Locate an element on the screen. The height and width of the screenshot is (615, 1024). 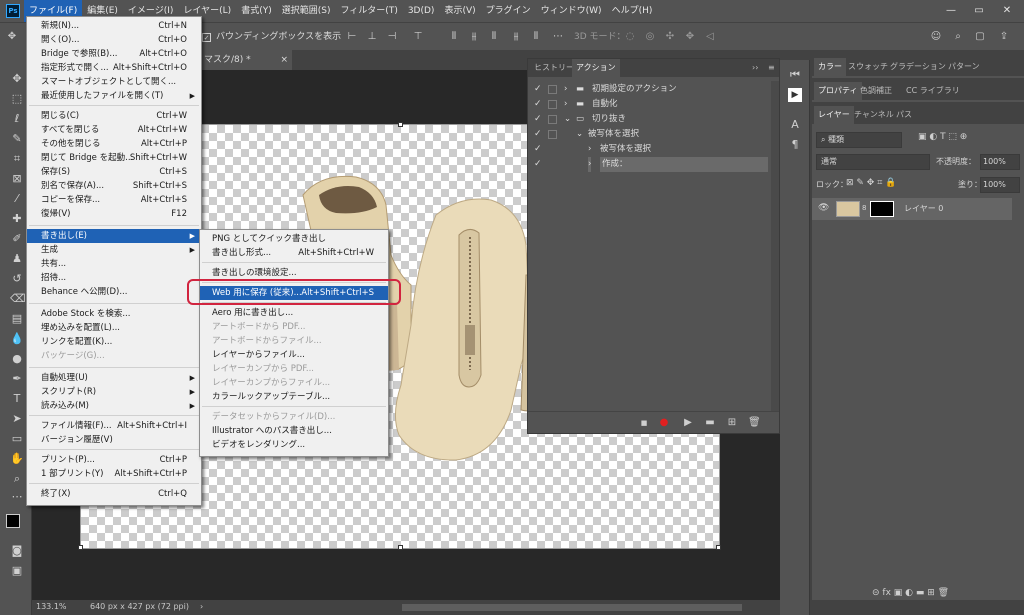
new-action-icon: ⊞ is located at coordinates (732, 423).